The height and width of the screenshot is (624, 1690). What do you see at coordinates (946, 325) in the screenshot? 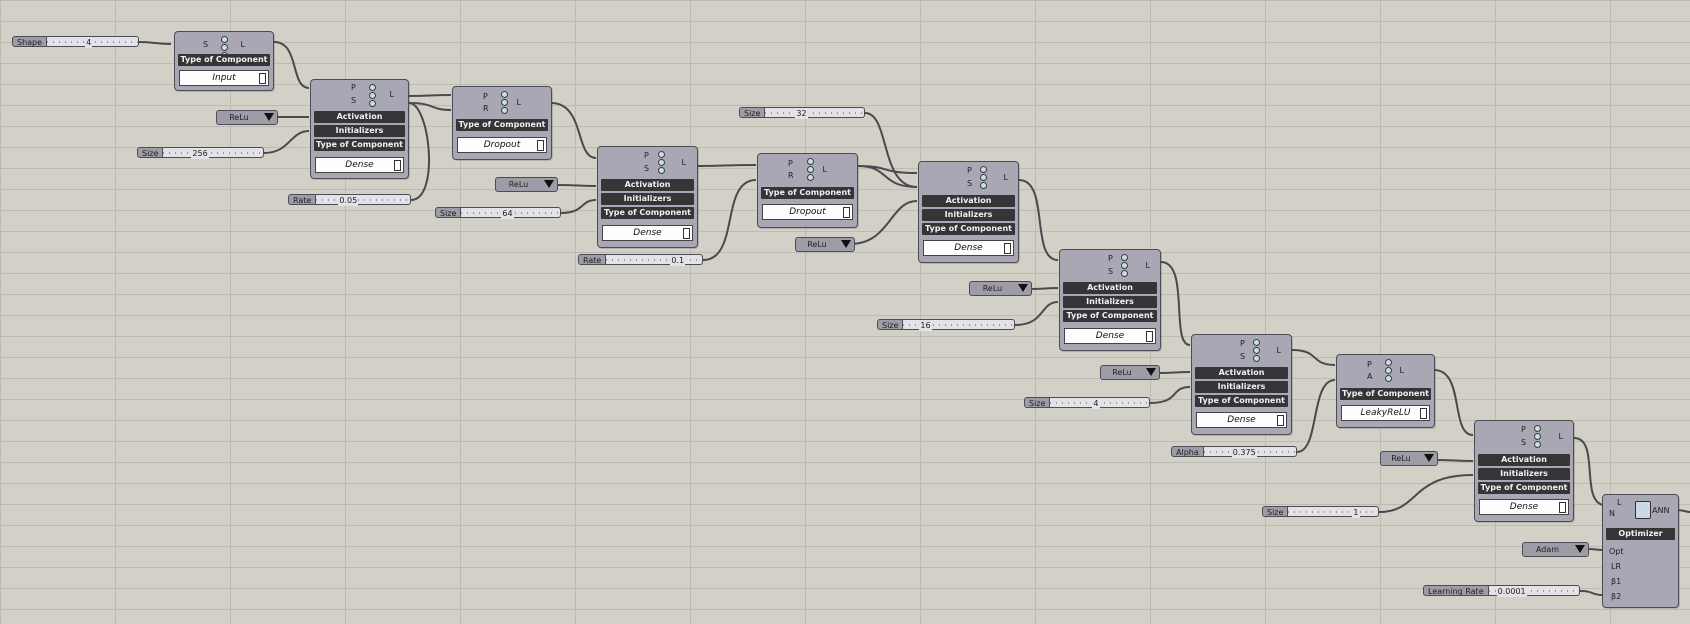
I see `size-slider-16: Size 16` at bounding box center [946, 325].